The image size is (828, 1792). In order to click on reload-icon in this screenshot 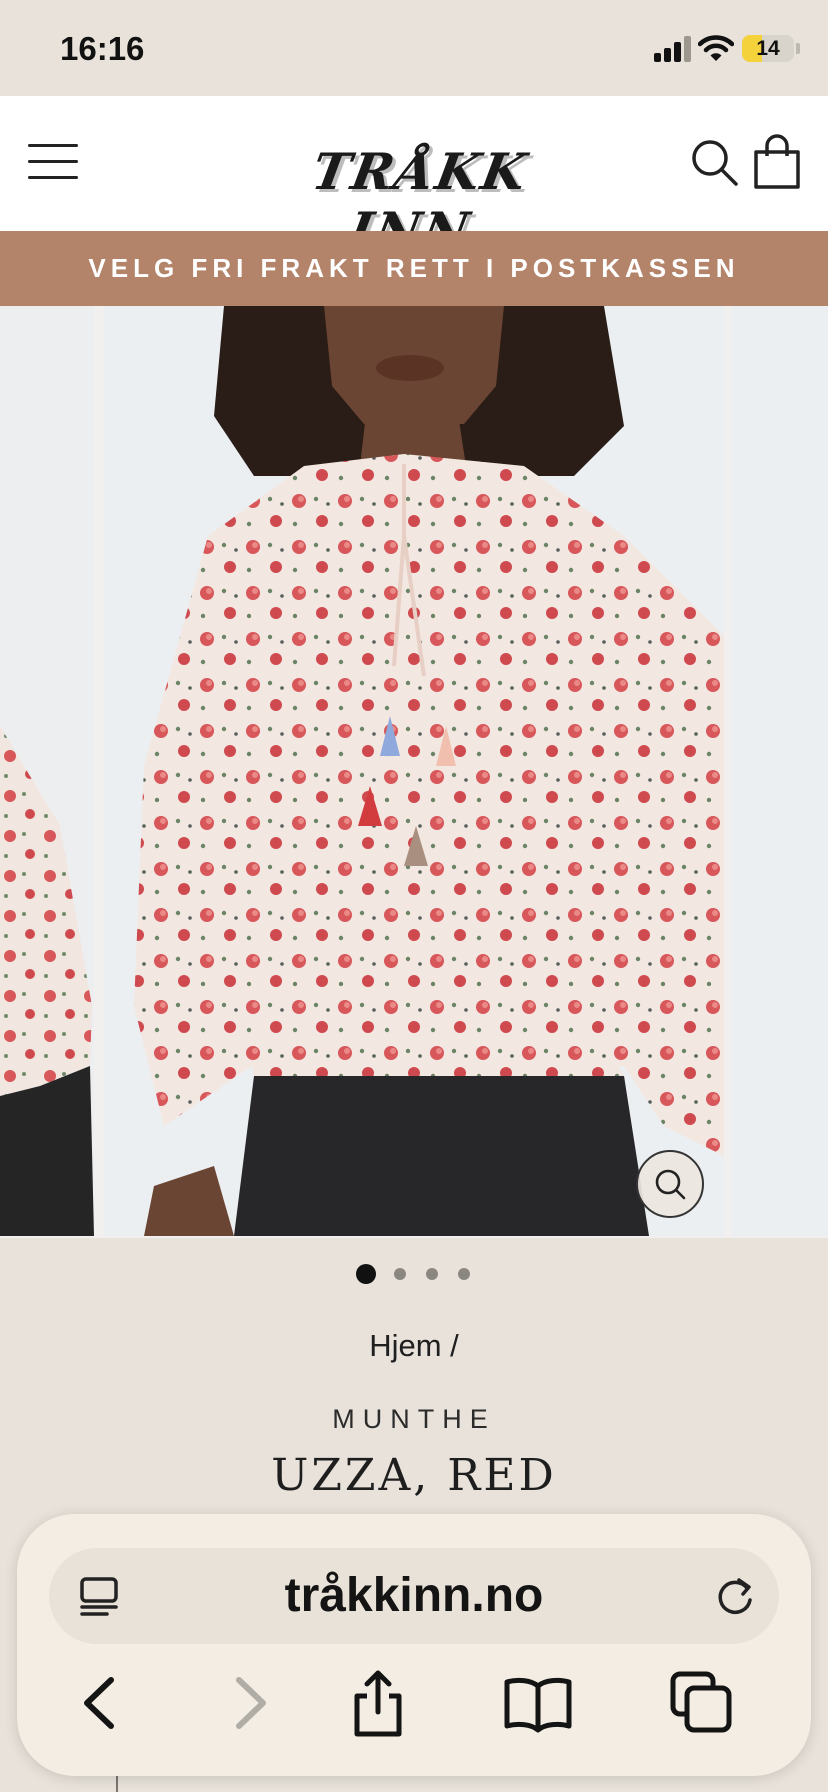, I will do `click(735, 1596)`.